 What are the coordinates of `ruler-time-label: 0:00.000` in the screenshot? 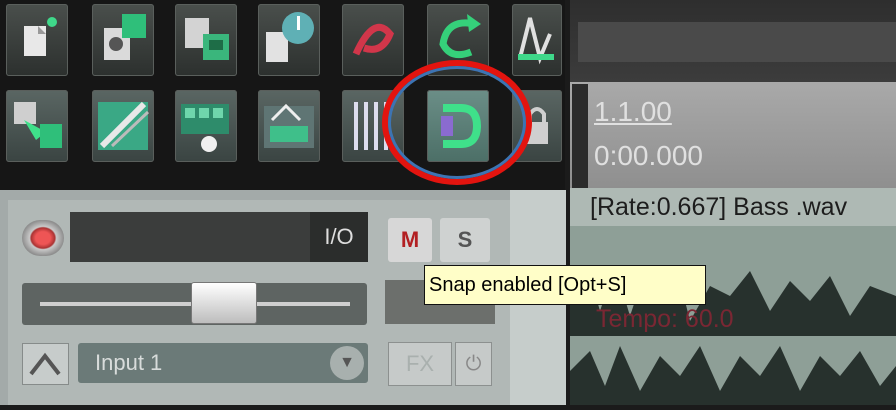 It's located at (648, 155).